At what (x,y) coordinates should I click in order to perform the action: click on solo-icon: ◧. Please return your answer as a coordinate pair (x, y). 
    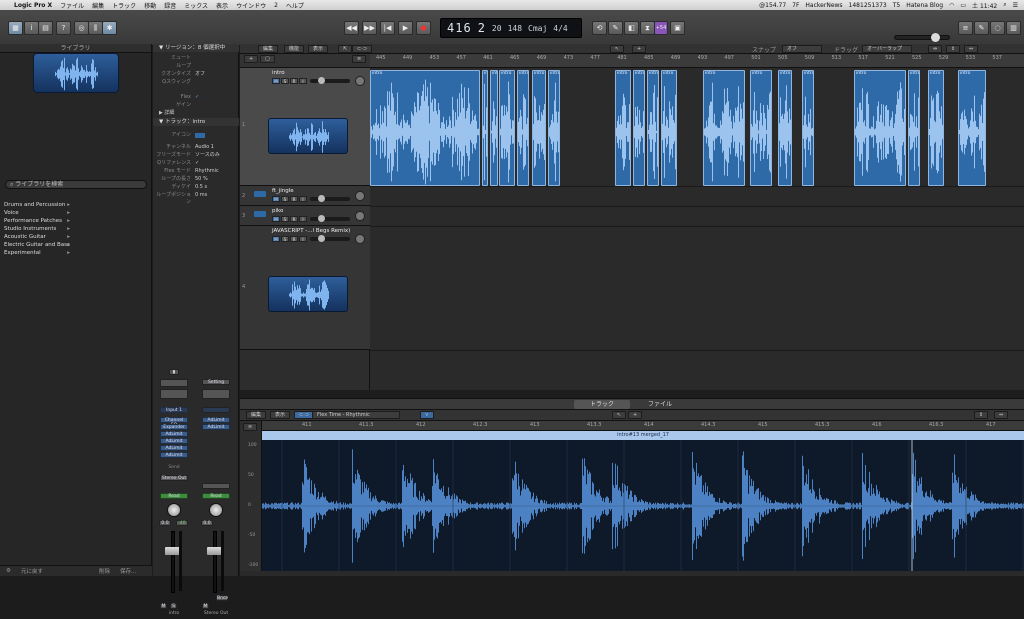
    Looking at the image, I should click on (631, 28).